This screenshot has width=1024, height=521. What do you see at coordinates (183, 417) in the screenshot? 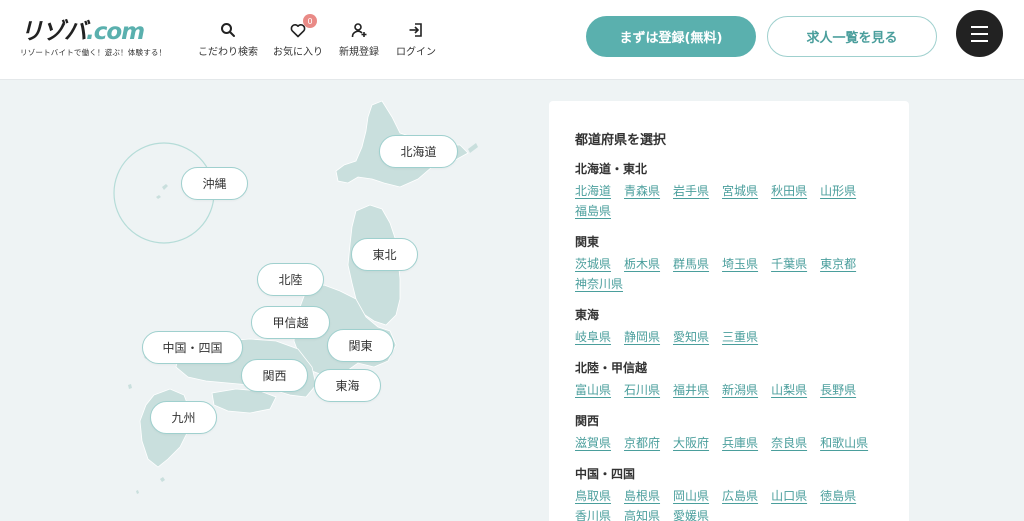
I see `region-pill-kyushu: 九州` at bounding box center [183, 417].